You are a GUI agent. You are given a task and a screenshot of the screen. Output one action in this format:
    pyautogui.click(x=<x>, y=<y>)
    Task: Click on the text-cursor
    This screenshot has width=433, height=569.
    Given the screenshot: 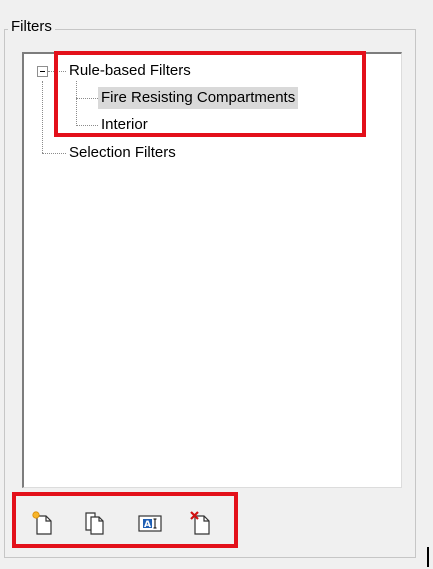 What is the action you would take?
    pyautogui.click(x=428, y=557)
    